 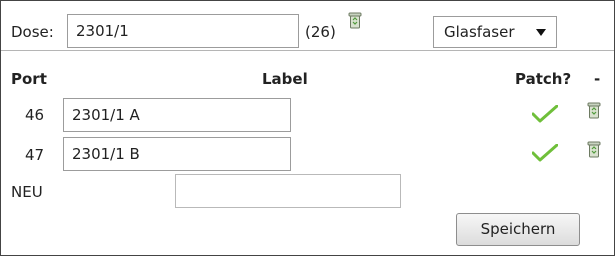 I want to click on section-divider, so click(x=307, y=50).